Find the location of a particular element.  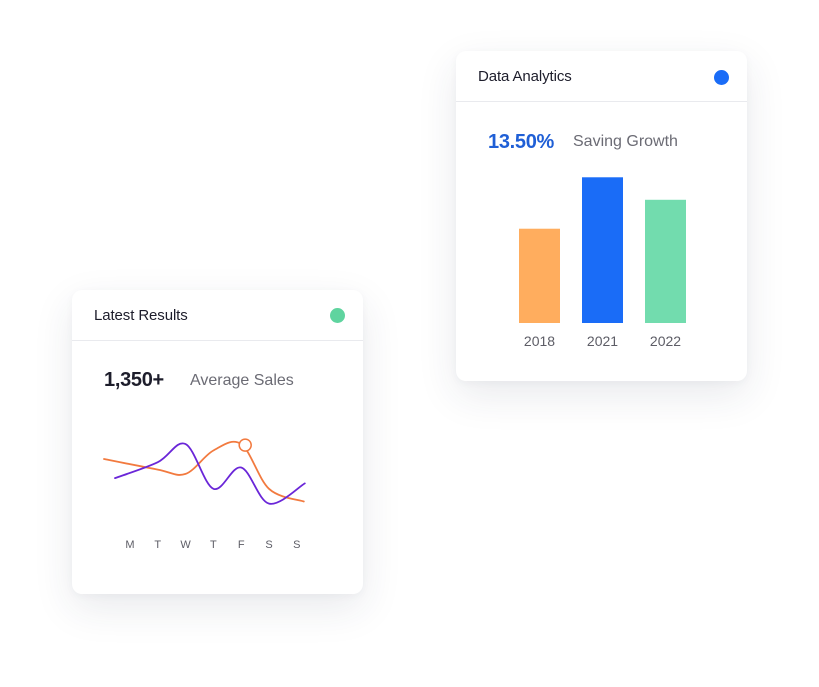

average-sales-line-chart: MTWTFSS is located at coordinates (204, 494).